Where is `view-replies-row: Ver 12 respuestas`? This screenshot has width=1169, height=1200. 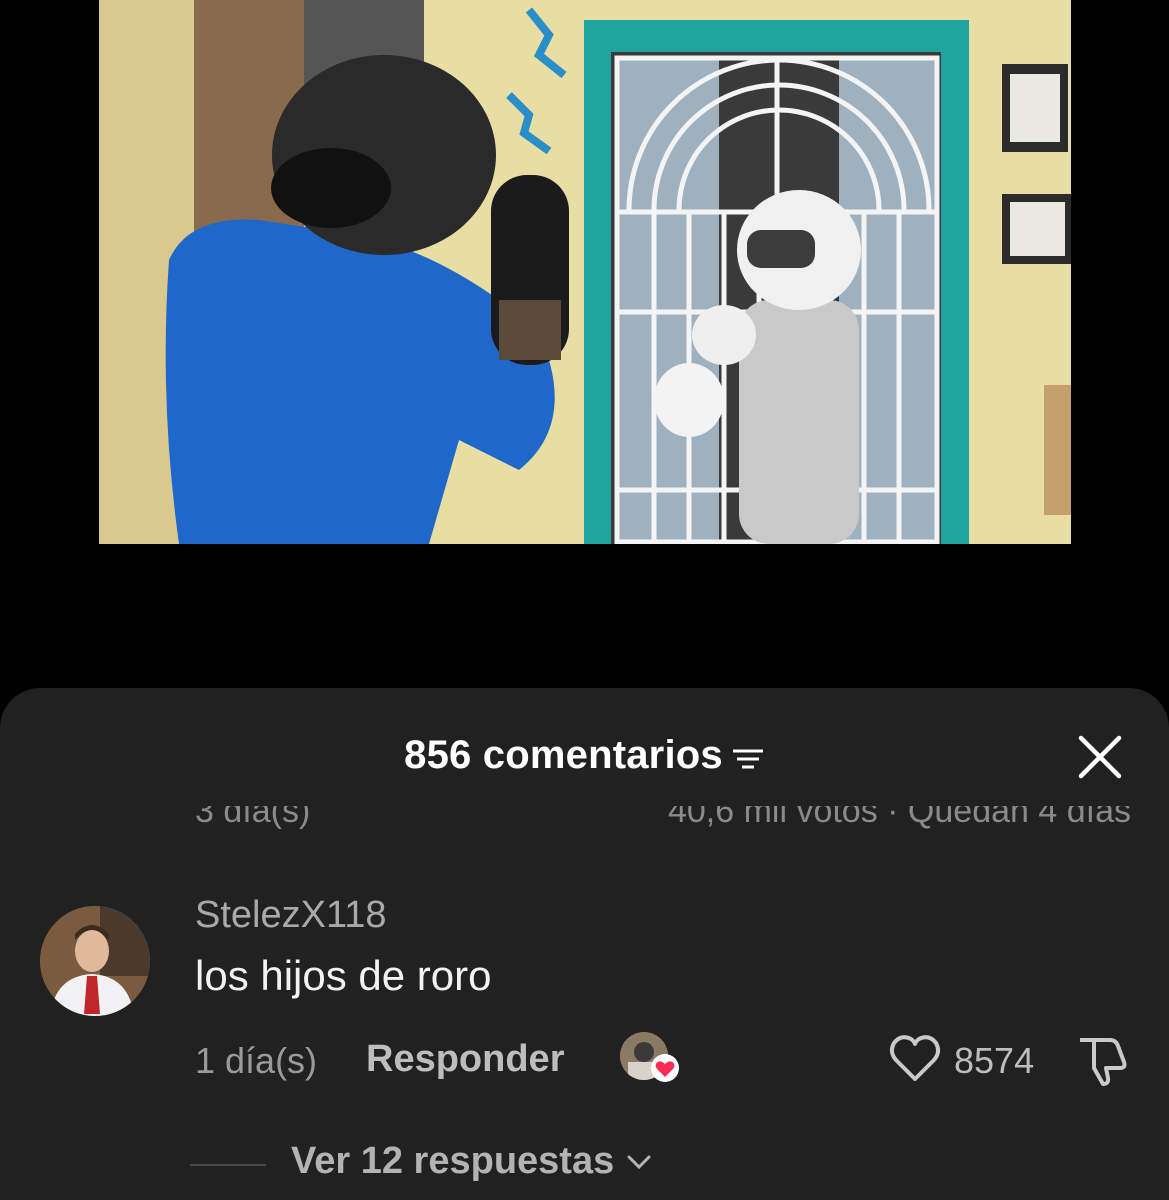
view-replies-row: Ver 12 respuestas is located at coordinates (584, 1165).